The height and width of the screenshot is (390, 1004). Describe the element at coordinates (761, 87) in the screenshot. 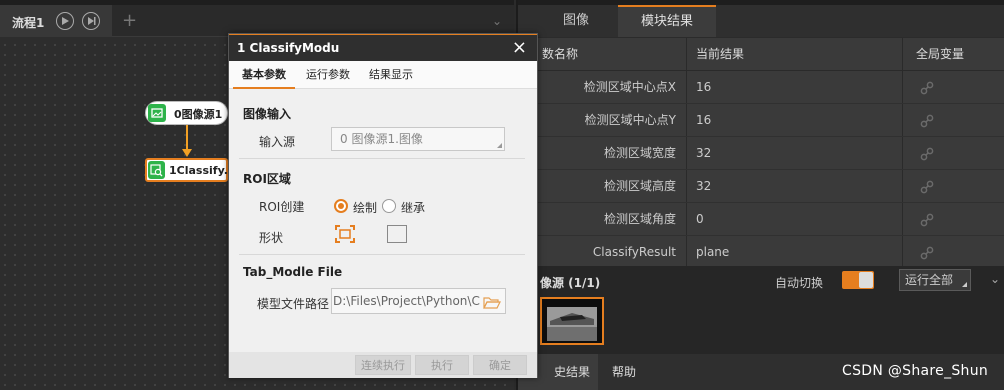

I see `table-row: 检测区域中心点X 16` at that location.